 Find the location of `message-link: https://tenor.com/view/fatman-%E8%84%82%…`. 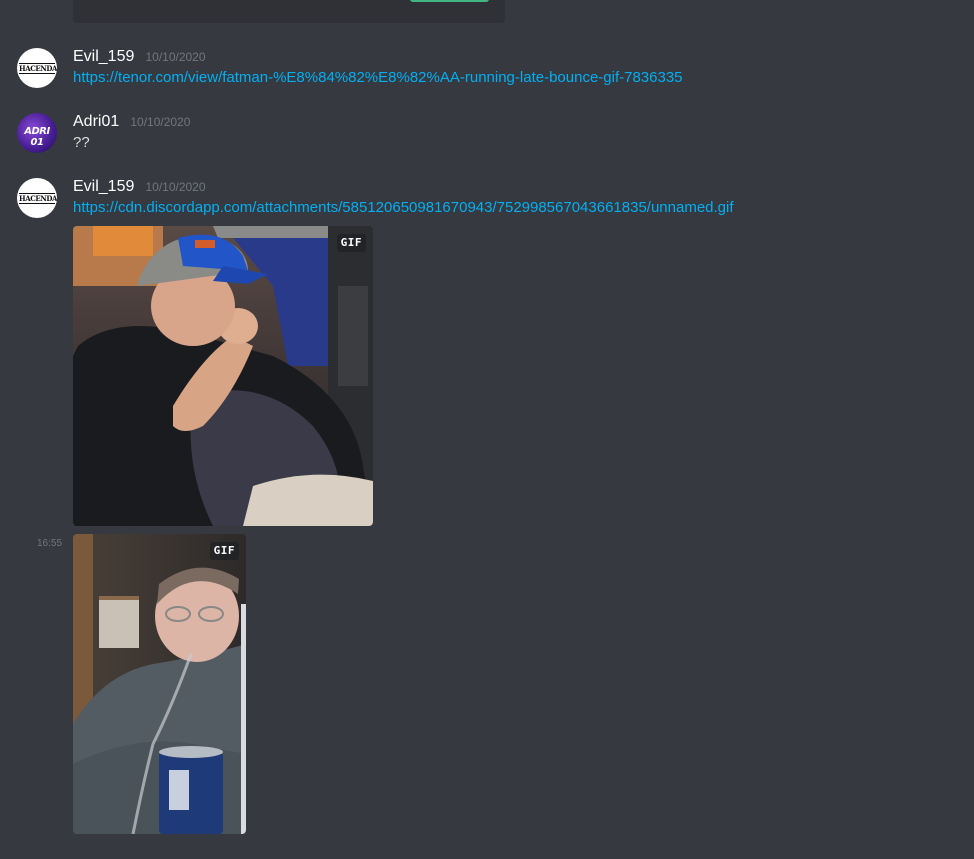

message-link: https://tenor.com/view/fatman-%E8%84%82%… is located at coordinates (378, 77).